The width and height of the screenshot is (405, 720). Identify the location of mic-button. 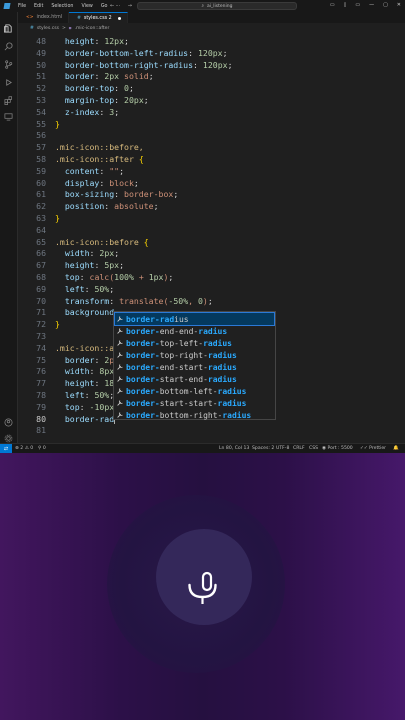
(204, 577).